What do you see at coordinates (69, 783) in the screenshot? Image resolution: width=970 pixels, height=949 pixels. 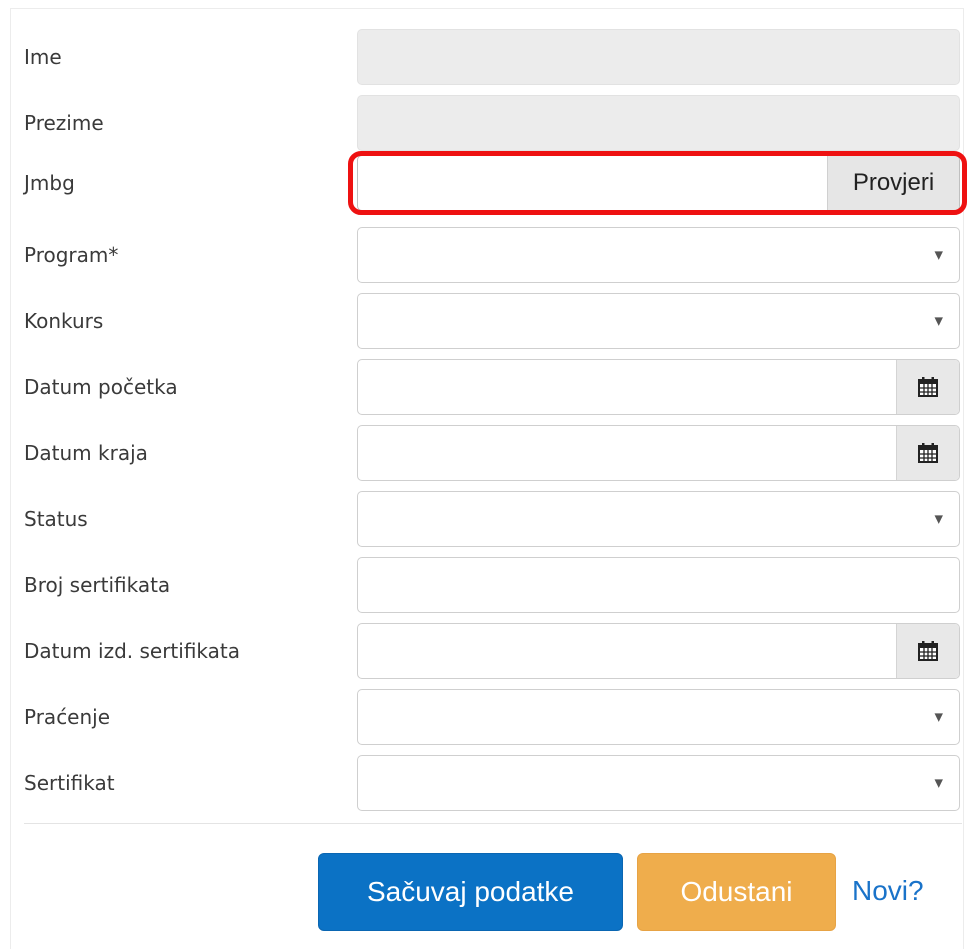 I see `sertifikat-label: Sertifikat` at bounding box center [69, 783].